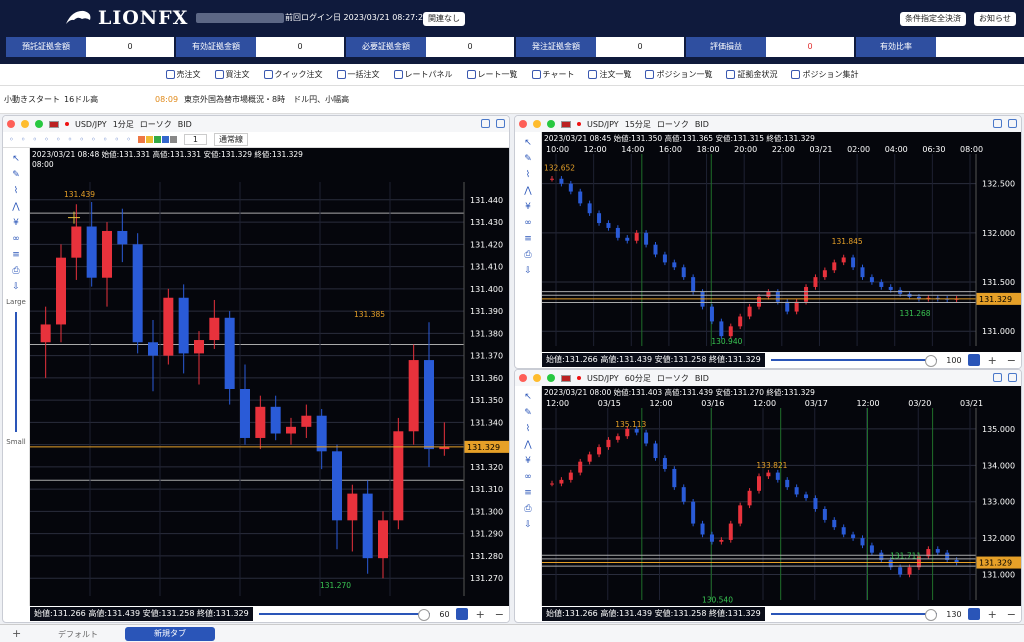  Describe the element at coordinates (423, 74) in the screenshot. I see `menu-item-4: レートパネル` at that location.